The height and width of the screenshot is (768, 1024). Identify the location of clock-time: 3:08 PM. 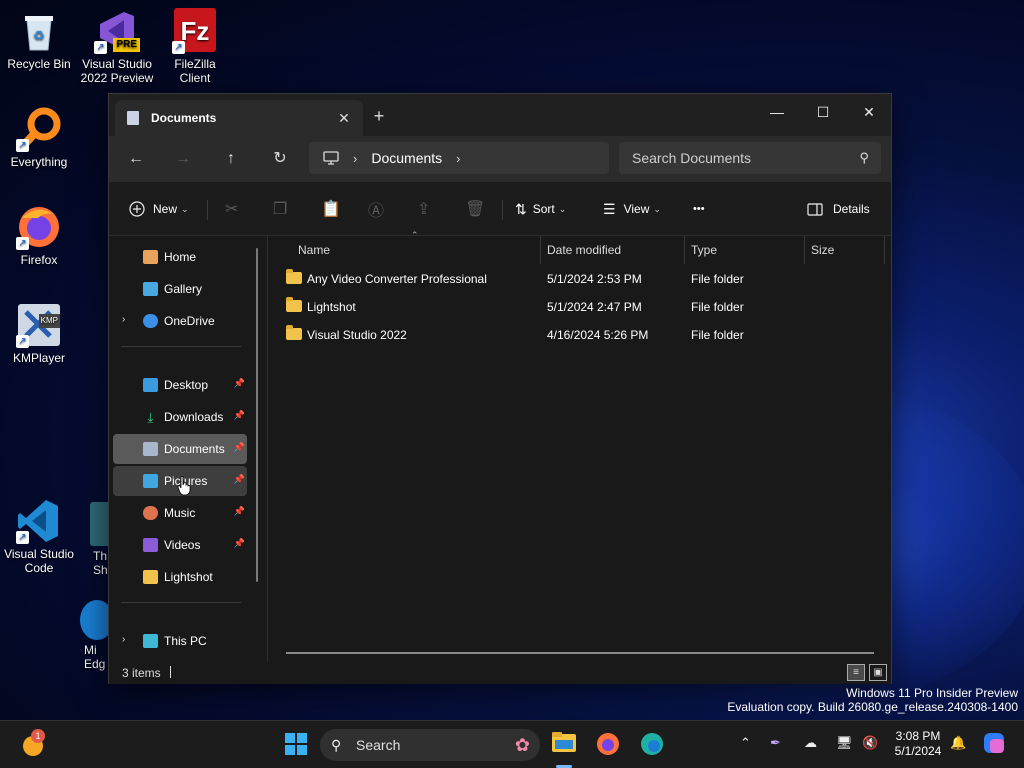
(918, 736).